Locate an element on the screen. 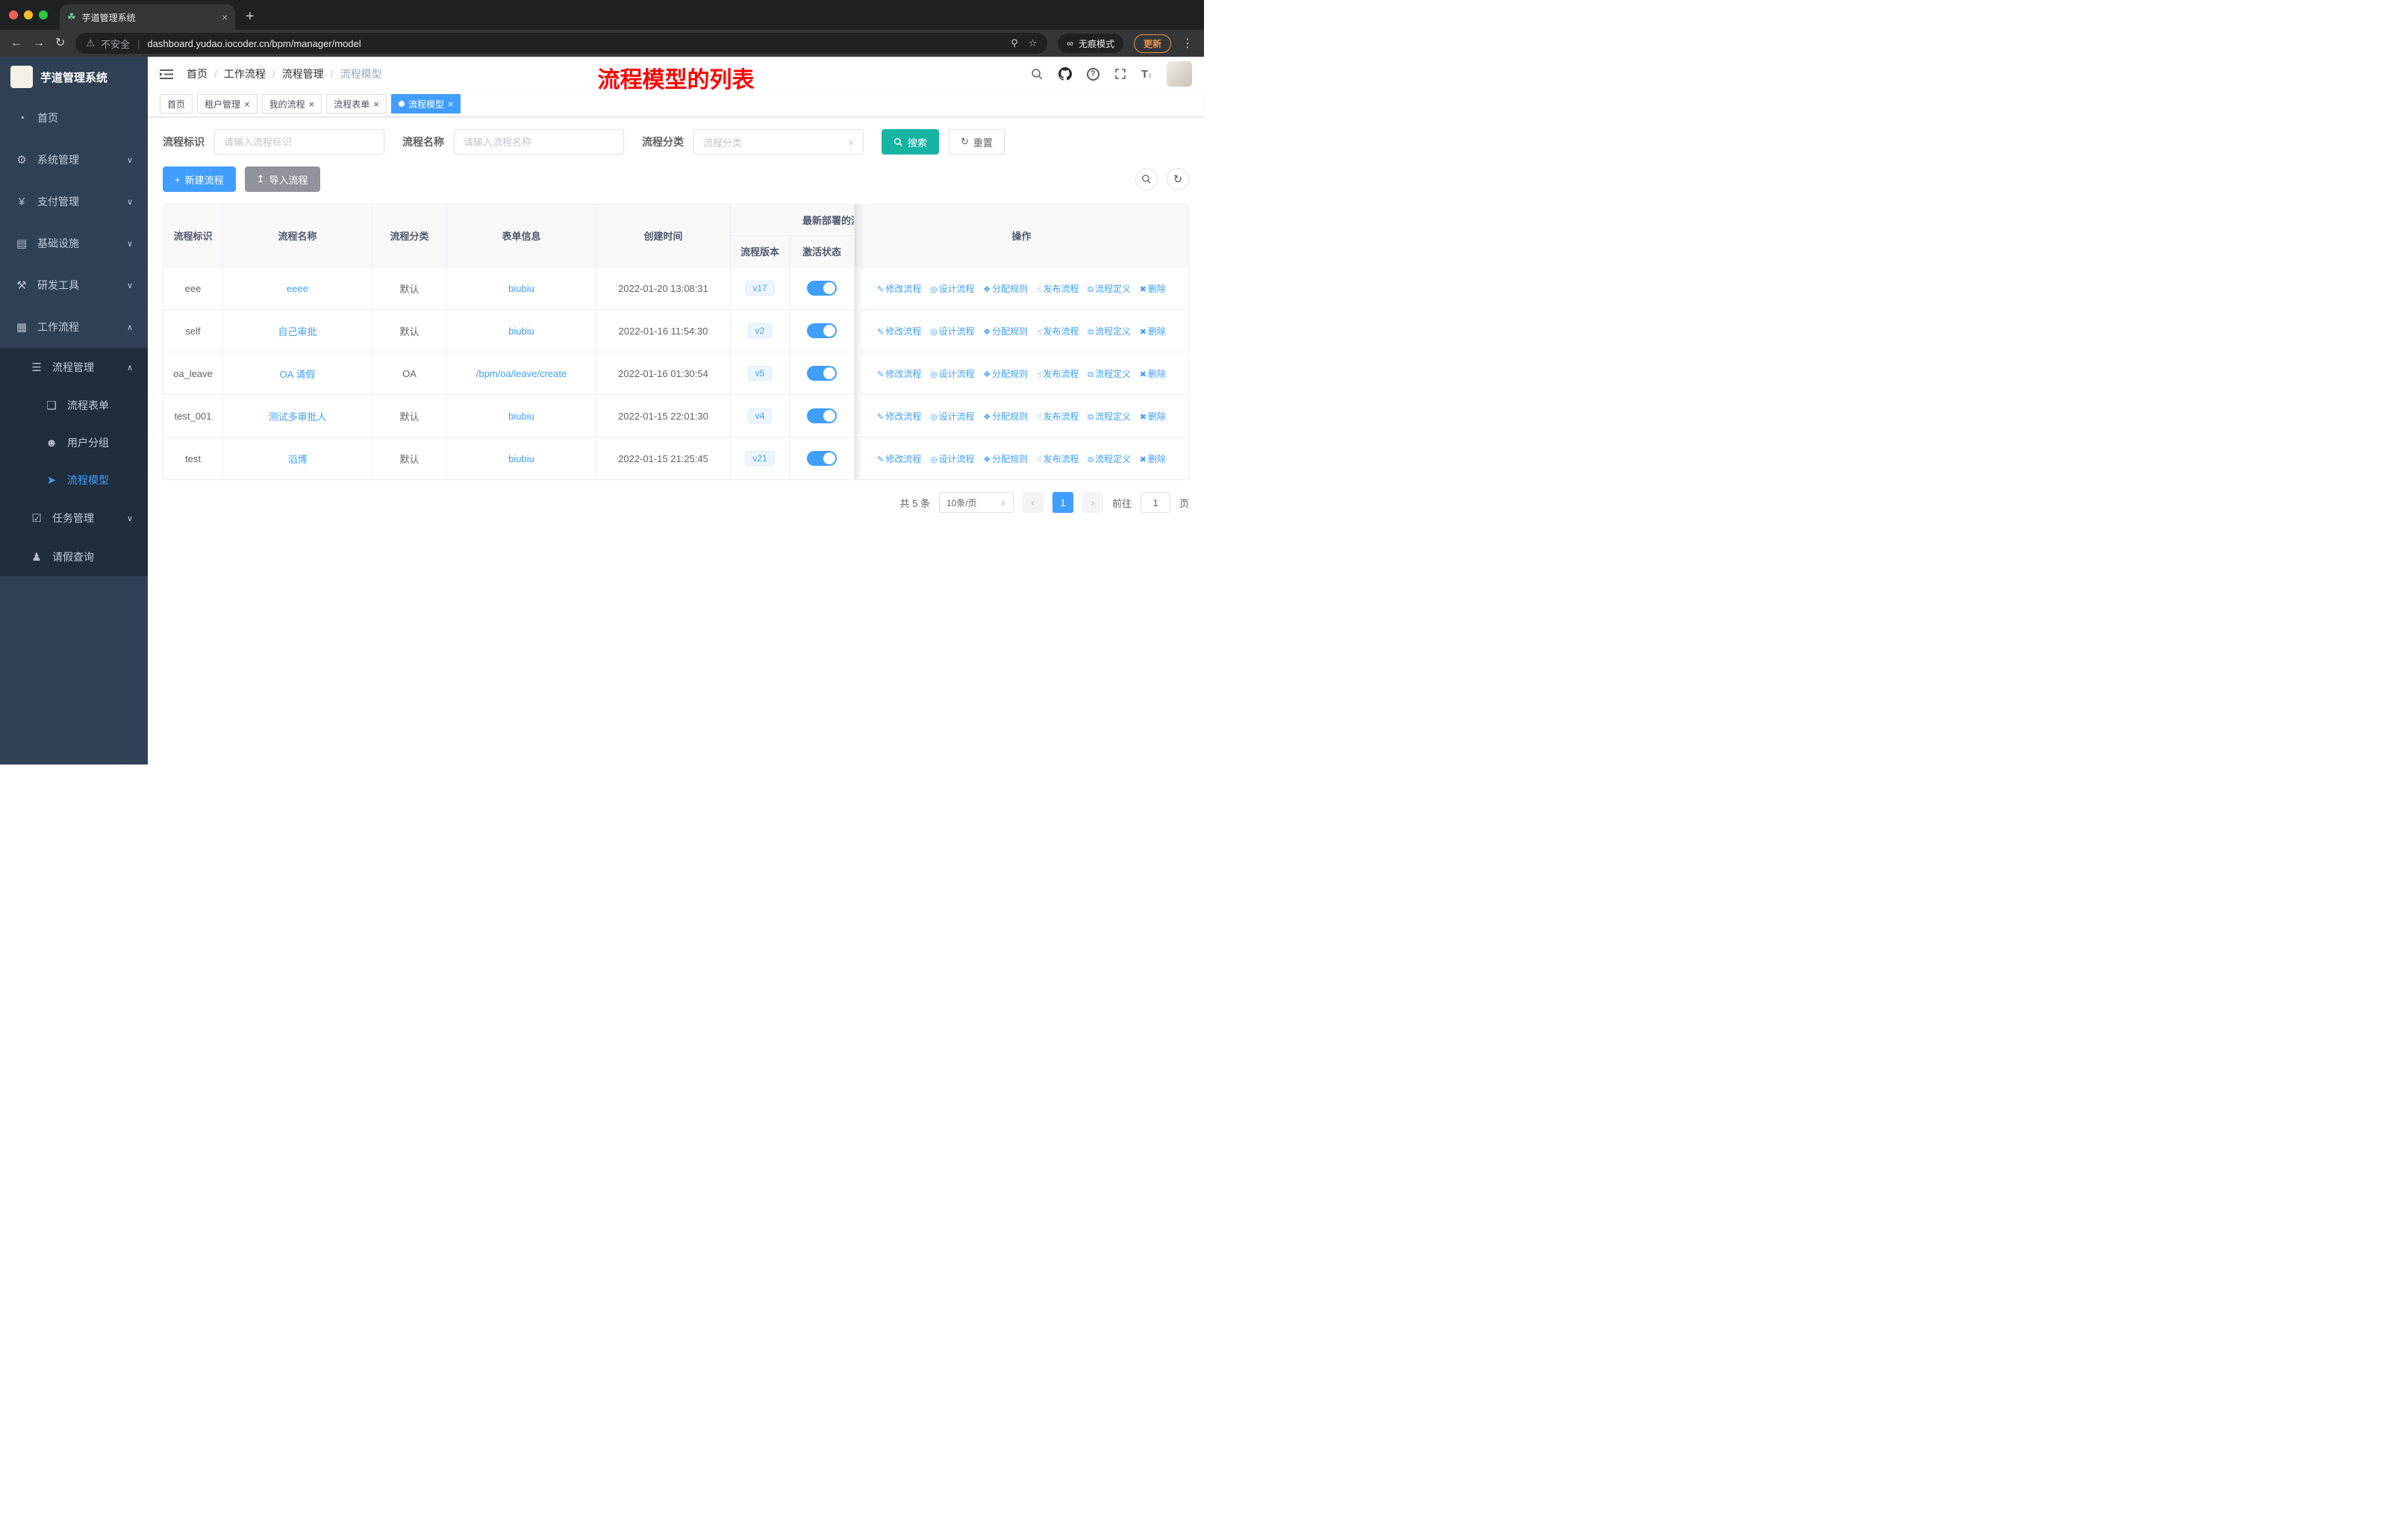  create-process-button: + 新建流程 is located at coordinates (199, 179).